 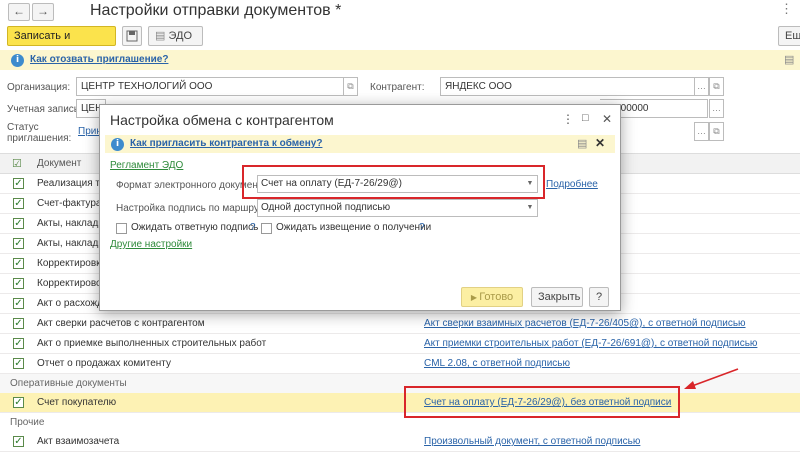 What do you see at coordinates (393, 182) in the screenshot?
I see `annotation-box-format` at bounding box center [393, 182].